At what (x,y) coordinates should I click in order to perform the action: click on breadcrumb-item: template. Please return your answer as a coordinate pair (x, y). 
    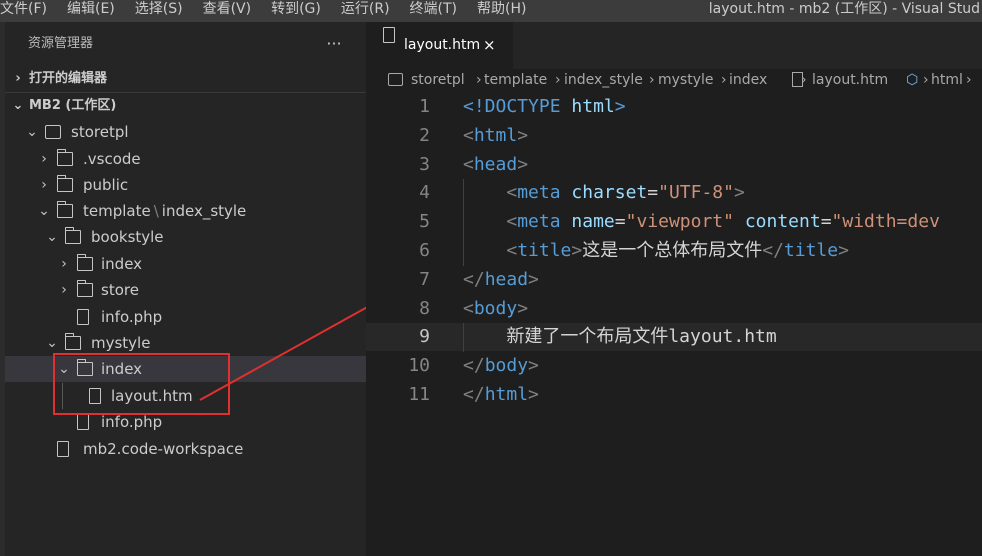
    Looking at the image, I should click on (515, 80).